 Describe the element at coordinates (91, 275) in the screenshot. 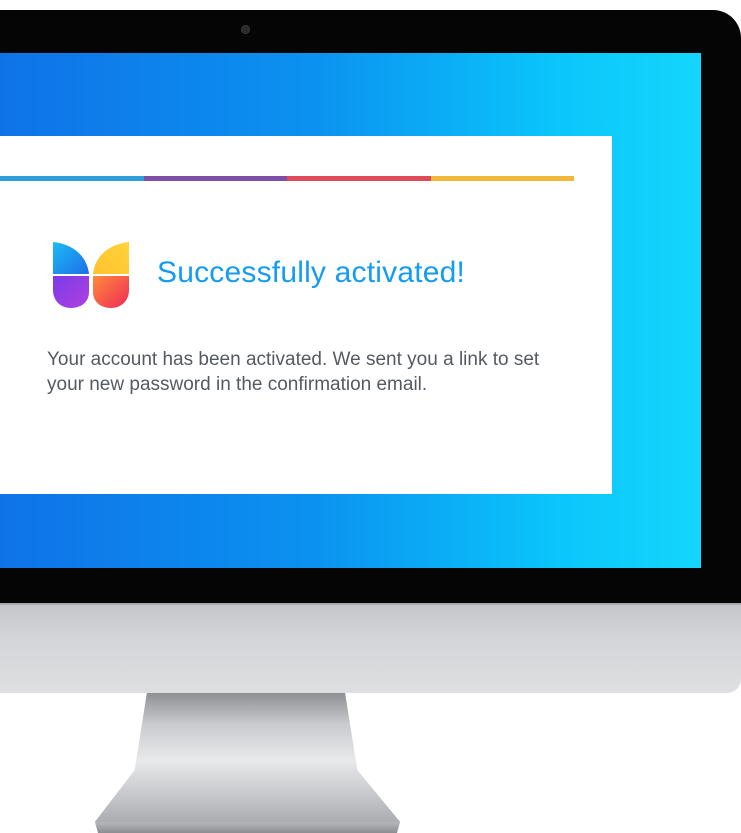

I see `butterfly-logo-icon` at that location.